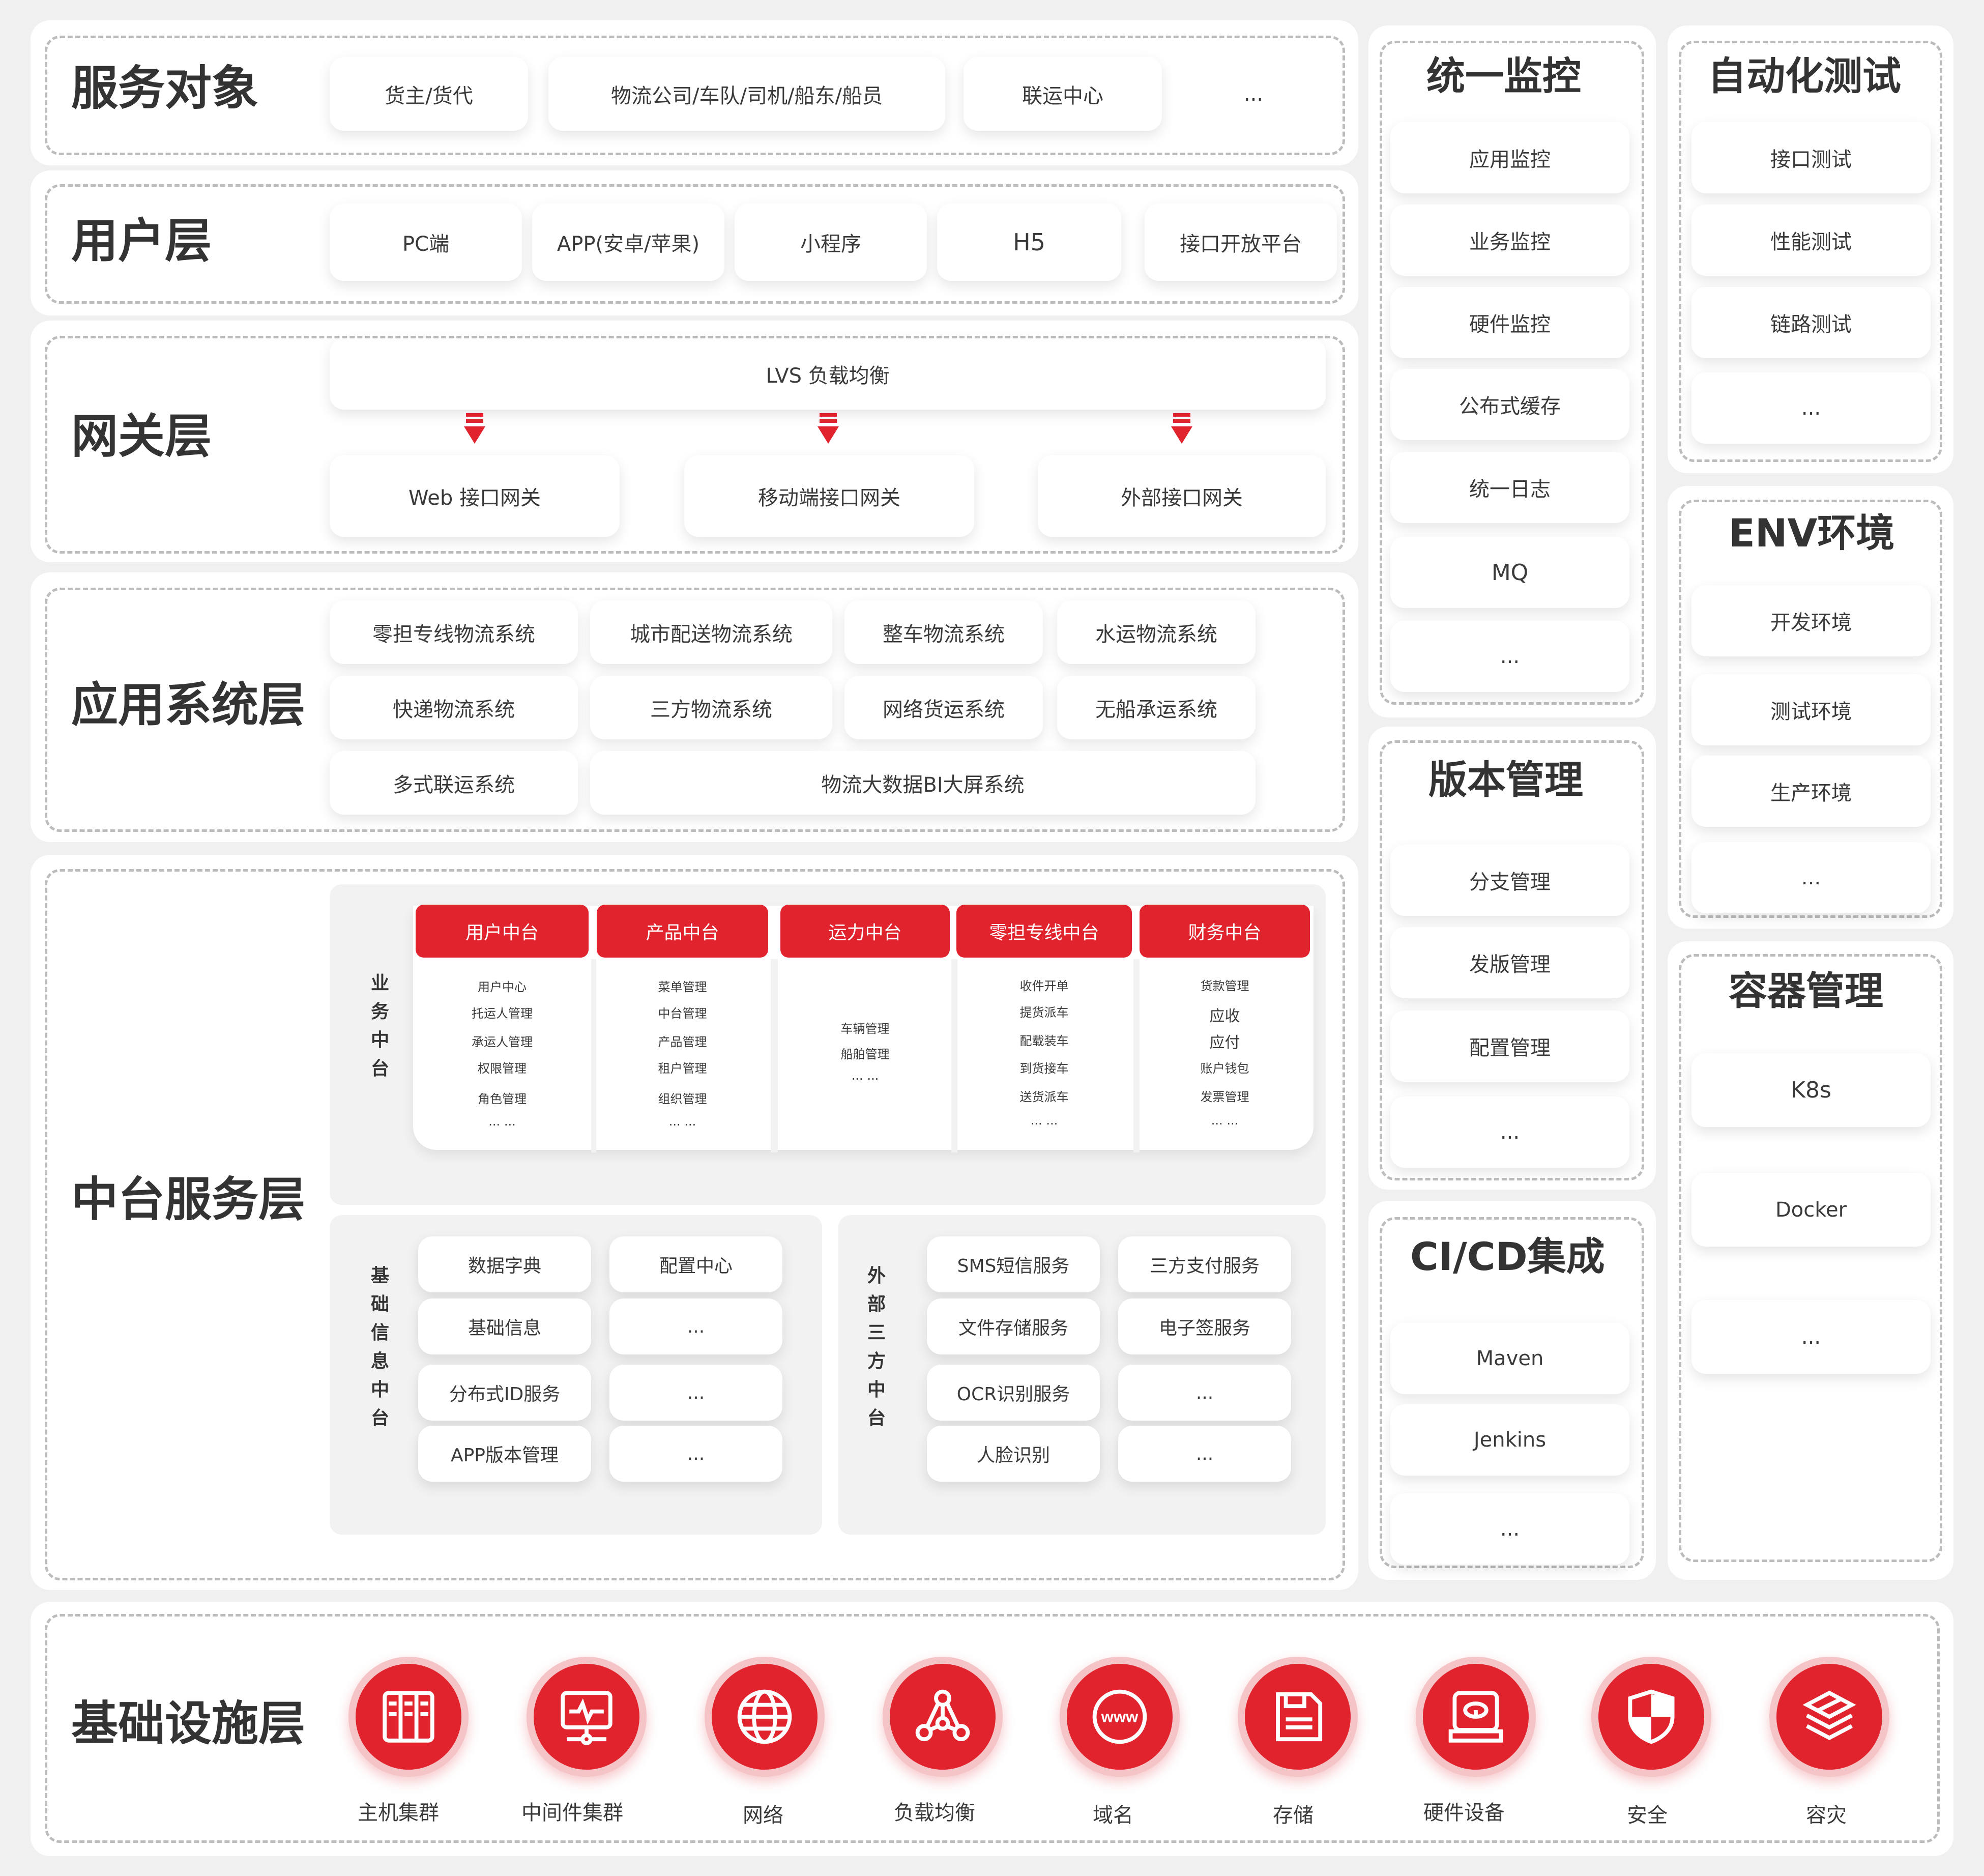  What do you see at coordinates (1811, 322) in the screenshot?
I see `autotest-item: 链路测试` at bounding box center [1811, 322].